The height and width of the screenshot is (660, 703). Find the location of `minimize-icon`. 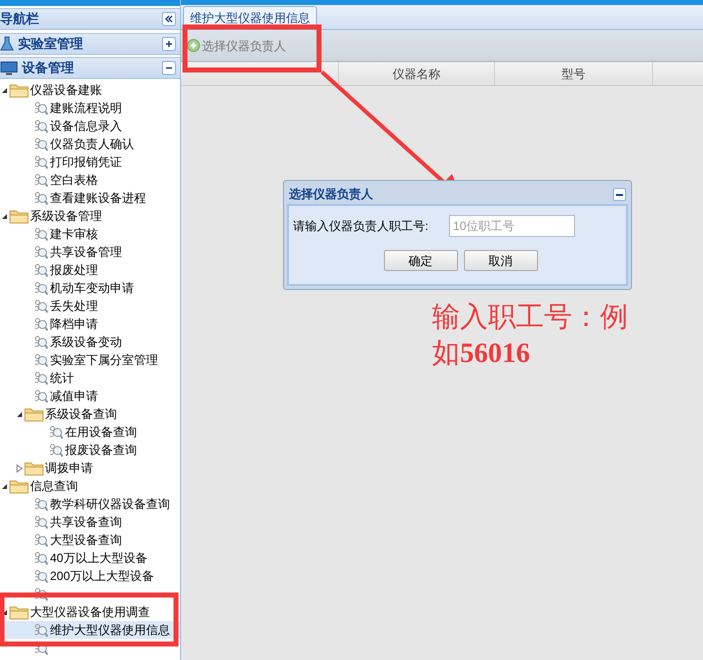

minimize-icon is located at coordinates (619, 194).